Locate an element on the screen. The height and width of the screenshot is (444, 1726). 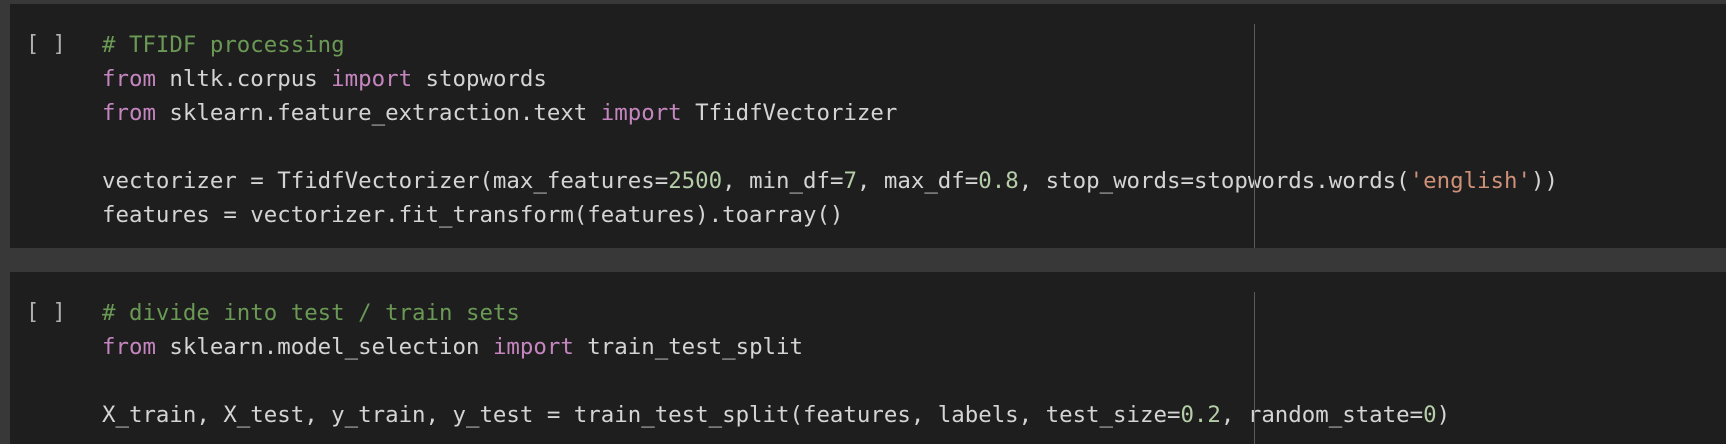
code-token: ) is located at coordinates (1443, 415).